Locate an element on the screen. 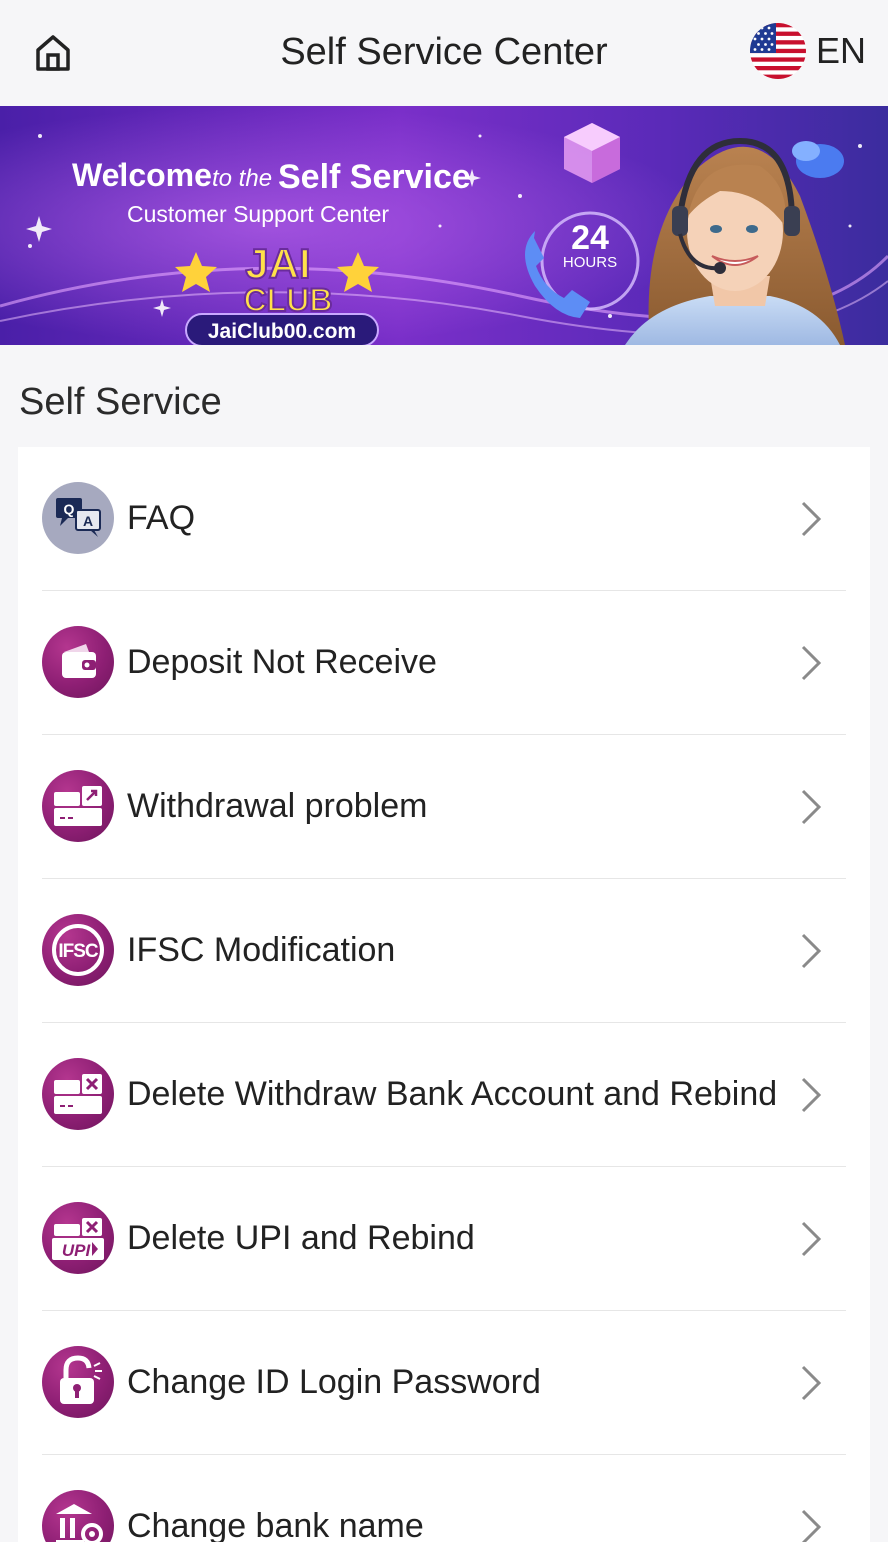 This screenshot has height=1542, width=888. upi-icon-text: UPI is located at coordinates (77, 1250).